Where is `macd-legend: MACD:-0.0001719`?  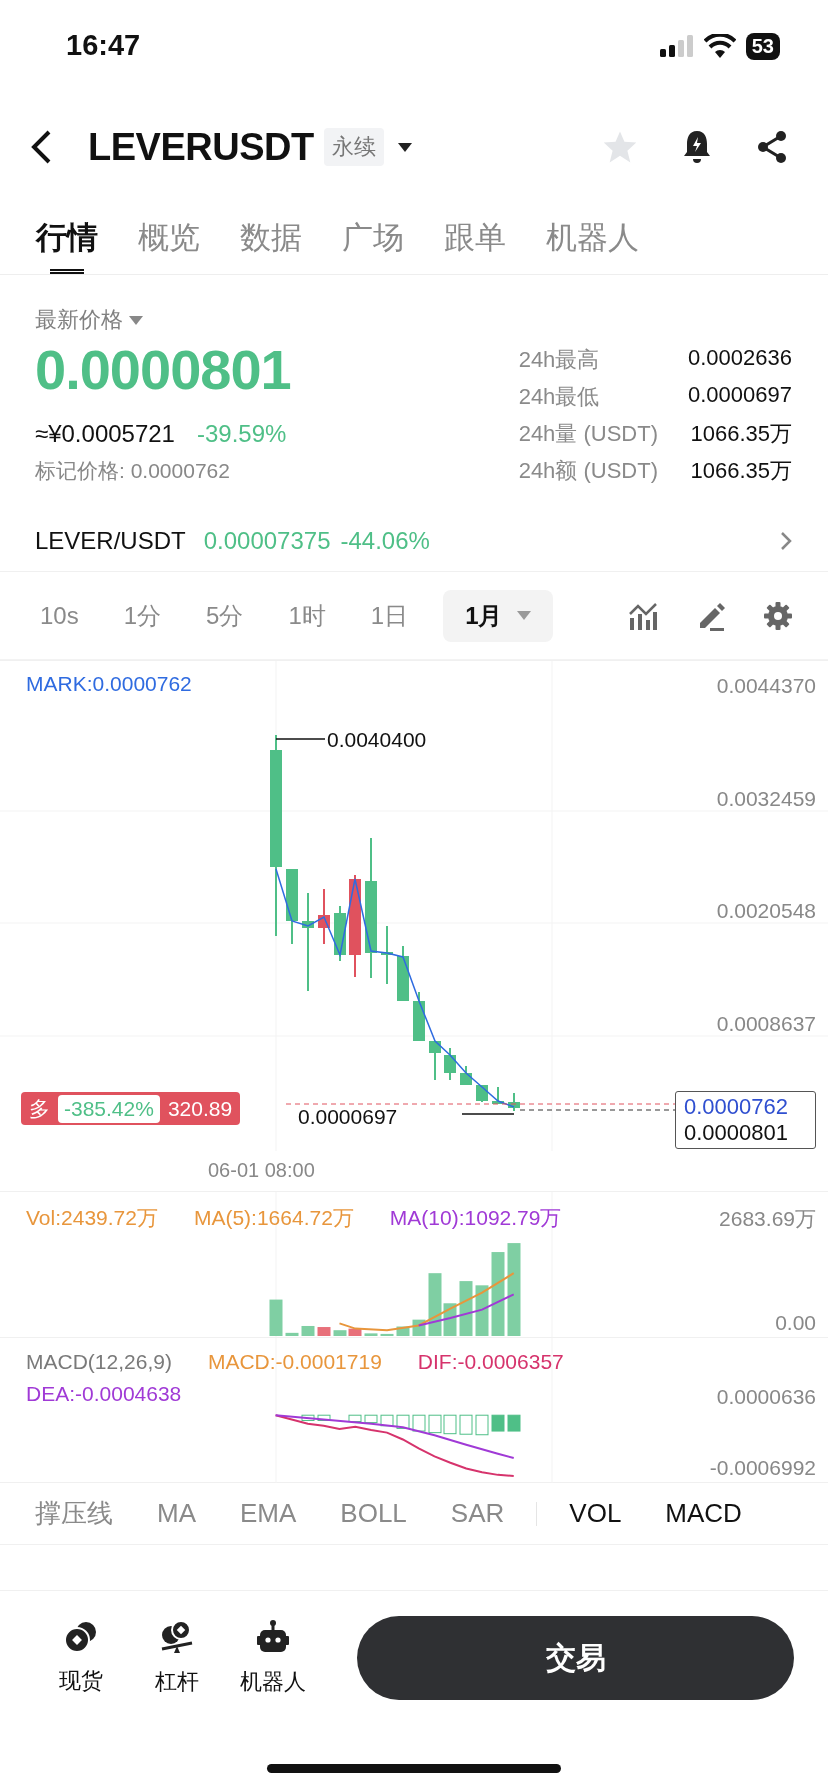
macd-legend: MACD:-0.0001719 is located at coordinates (294, 1362).